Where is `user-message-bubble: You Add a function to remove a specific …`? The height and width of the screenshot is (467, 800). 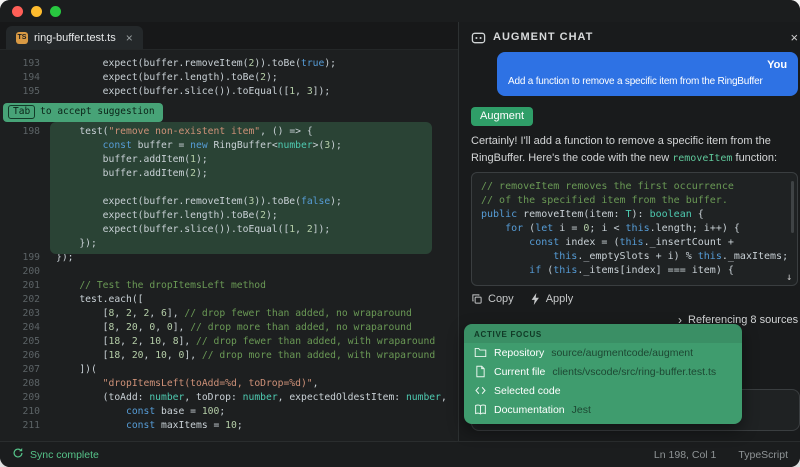 user-message-bubble: You Add a function to remove a specific … is located at coordinates (648, 74).